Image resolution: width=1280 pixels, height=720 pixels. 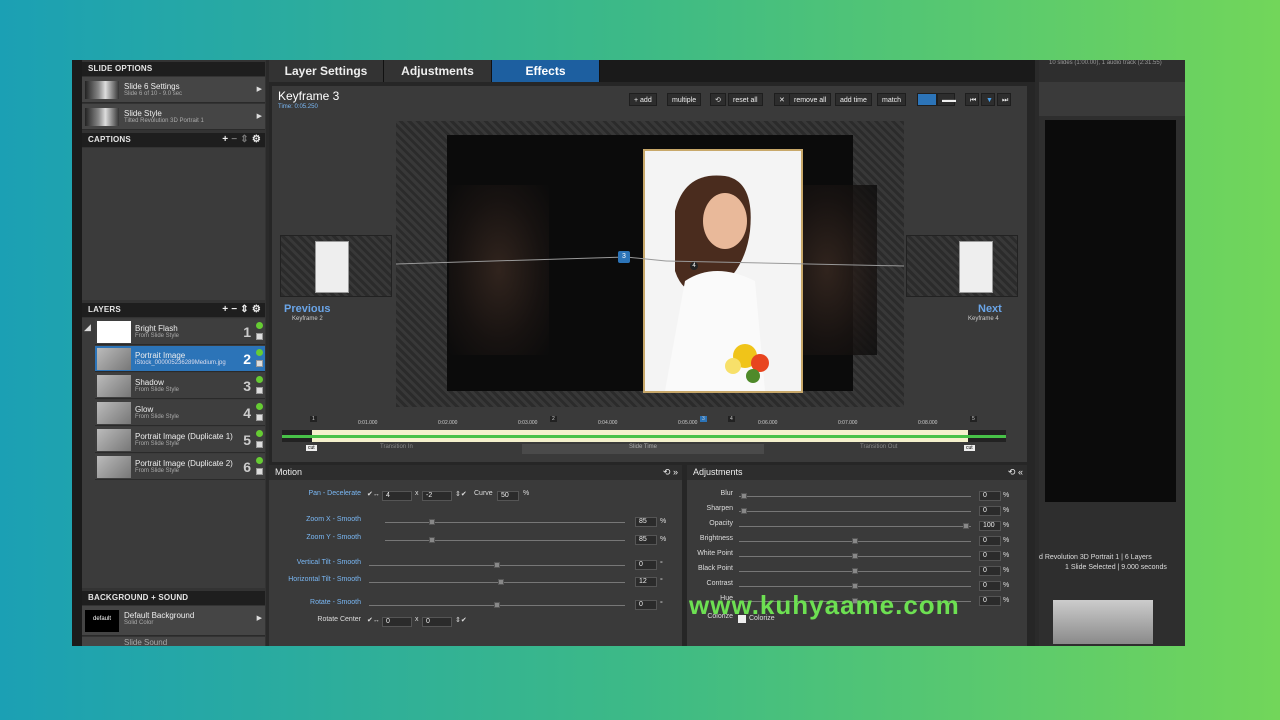 I want to click on multiple-button: multiple, so click(x=684, y=99).